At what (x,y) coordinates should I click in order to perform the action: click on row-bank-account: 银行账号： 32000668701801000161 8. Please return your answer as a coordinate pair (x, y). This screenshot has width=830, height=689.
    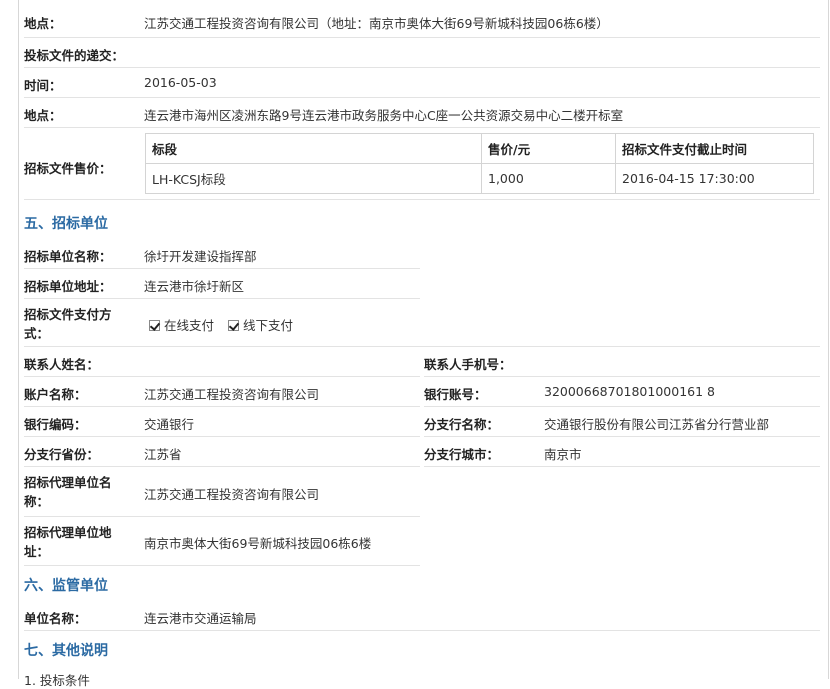
    Looking at the image, I should click on (622, 392).